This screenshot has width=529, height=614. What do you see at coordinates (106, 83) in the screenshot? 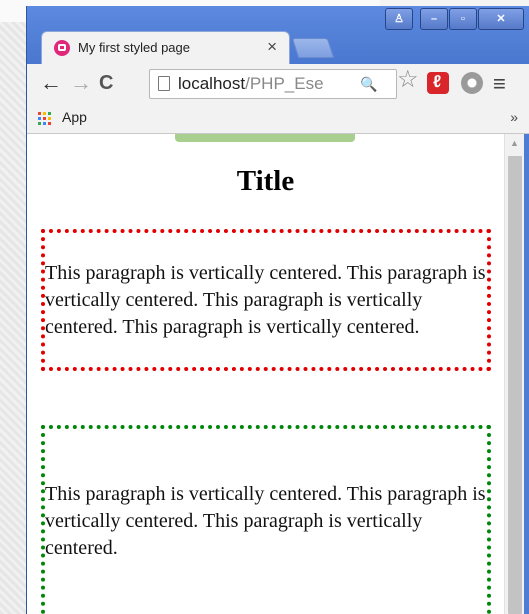
I see `reload-icon: C` at bounding box center [106, 83].